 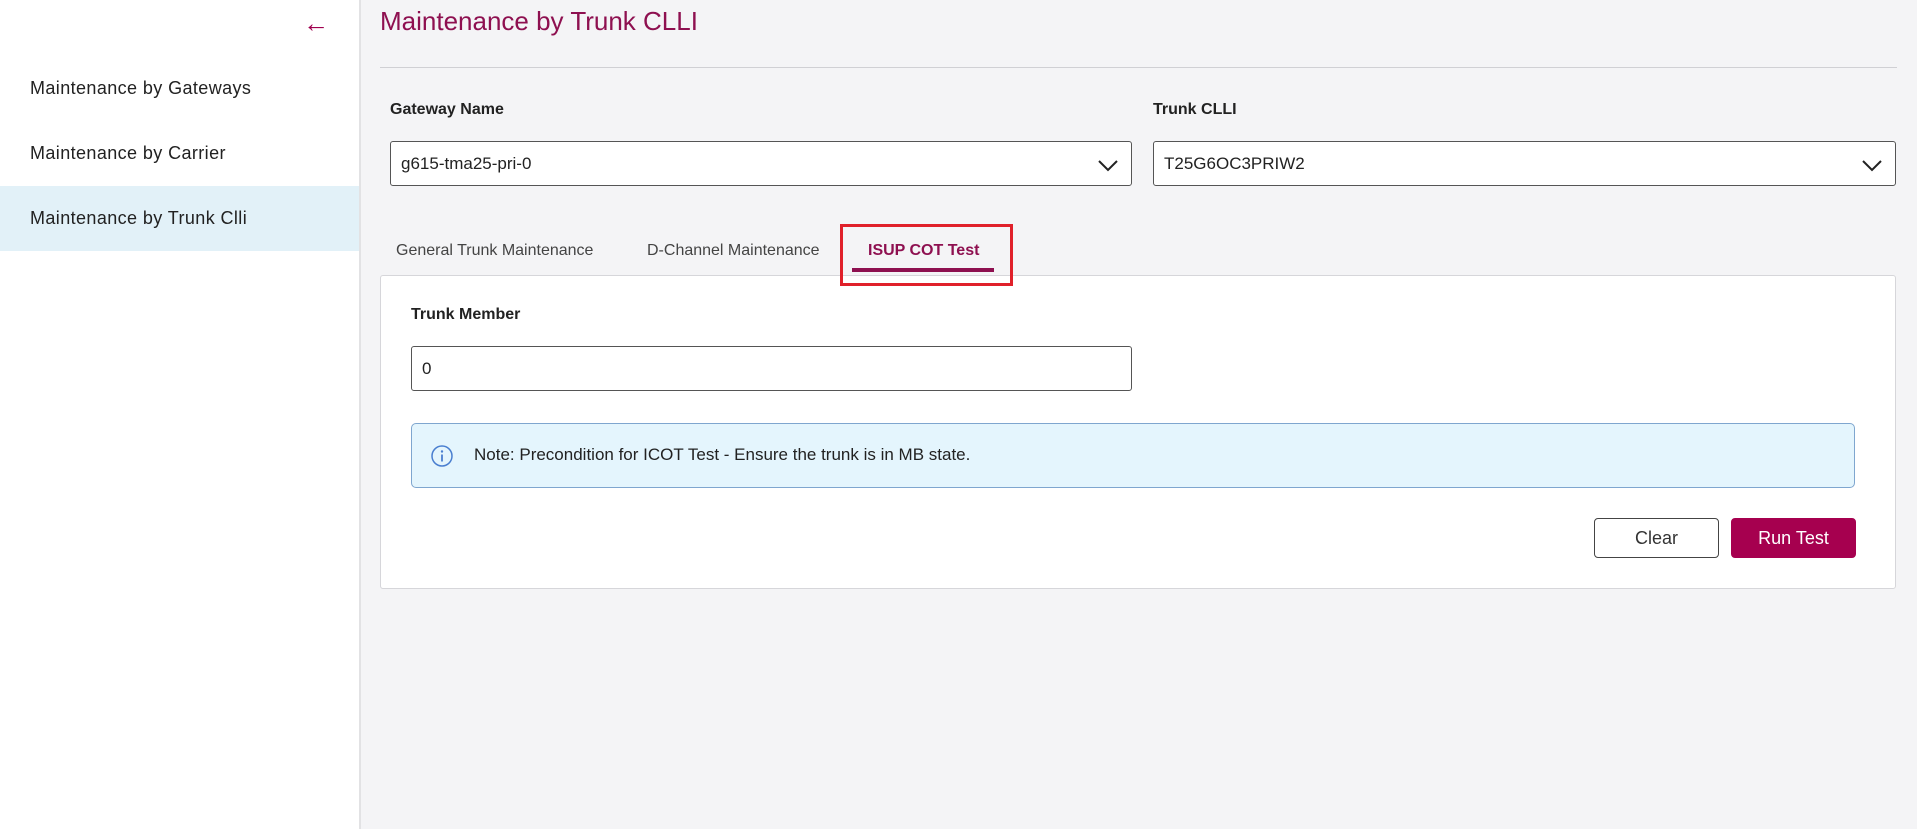 I want to click on info-icon, so click(x=442, y=456).